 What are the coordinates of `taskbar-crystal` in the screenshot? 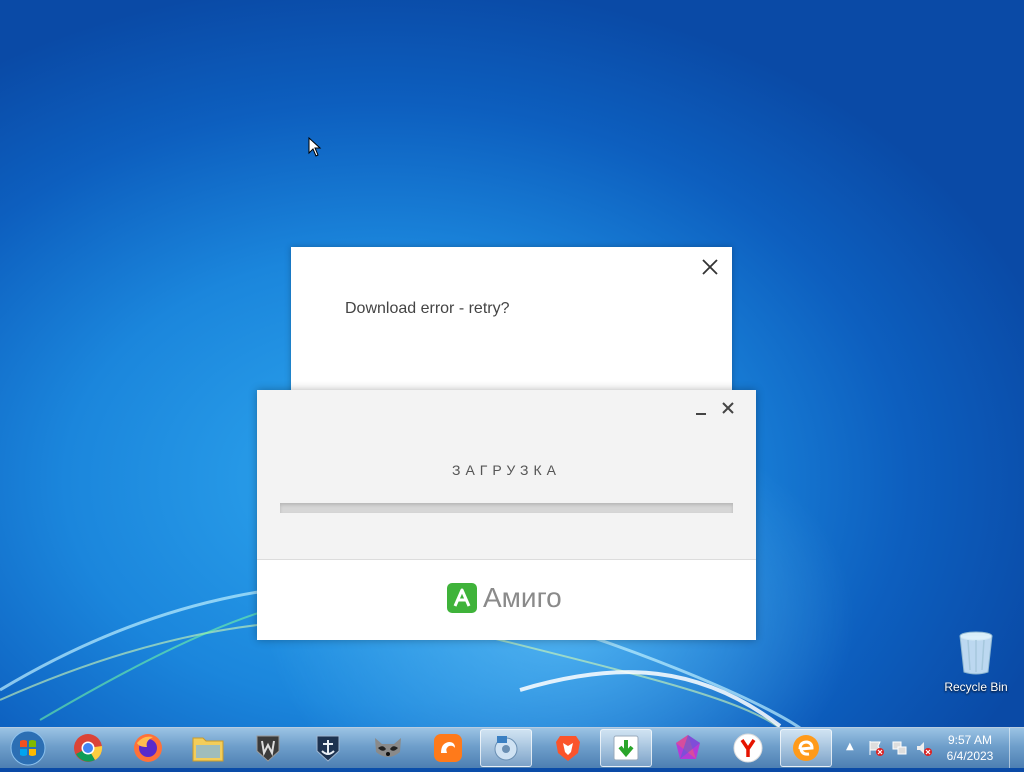 It's located at (688, 748).